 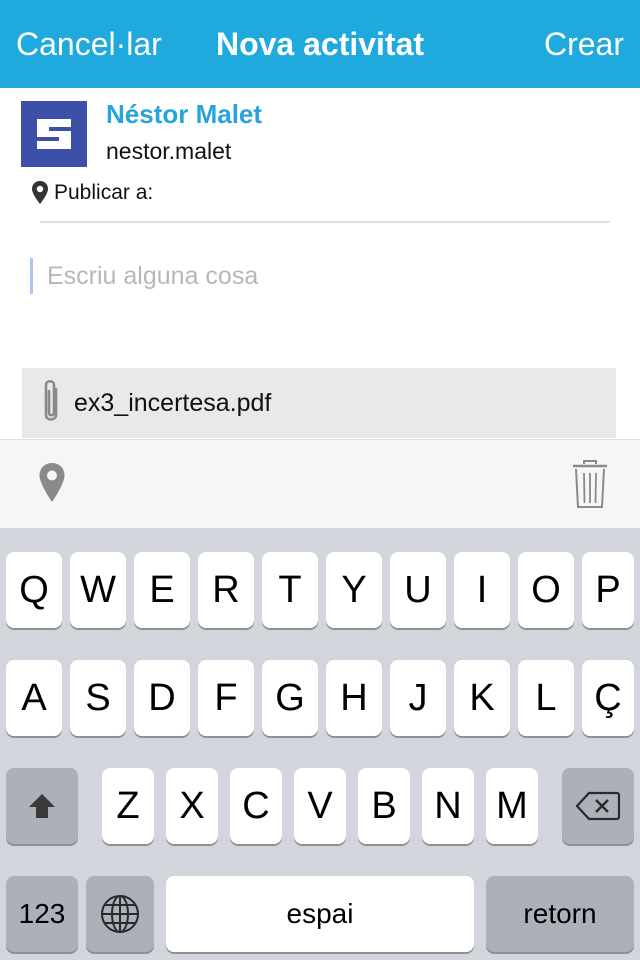 What do you see at coordinates (590, 484) in the screenshot?
I see `trash-icon` at bounding box center [590, 484].